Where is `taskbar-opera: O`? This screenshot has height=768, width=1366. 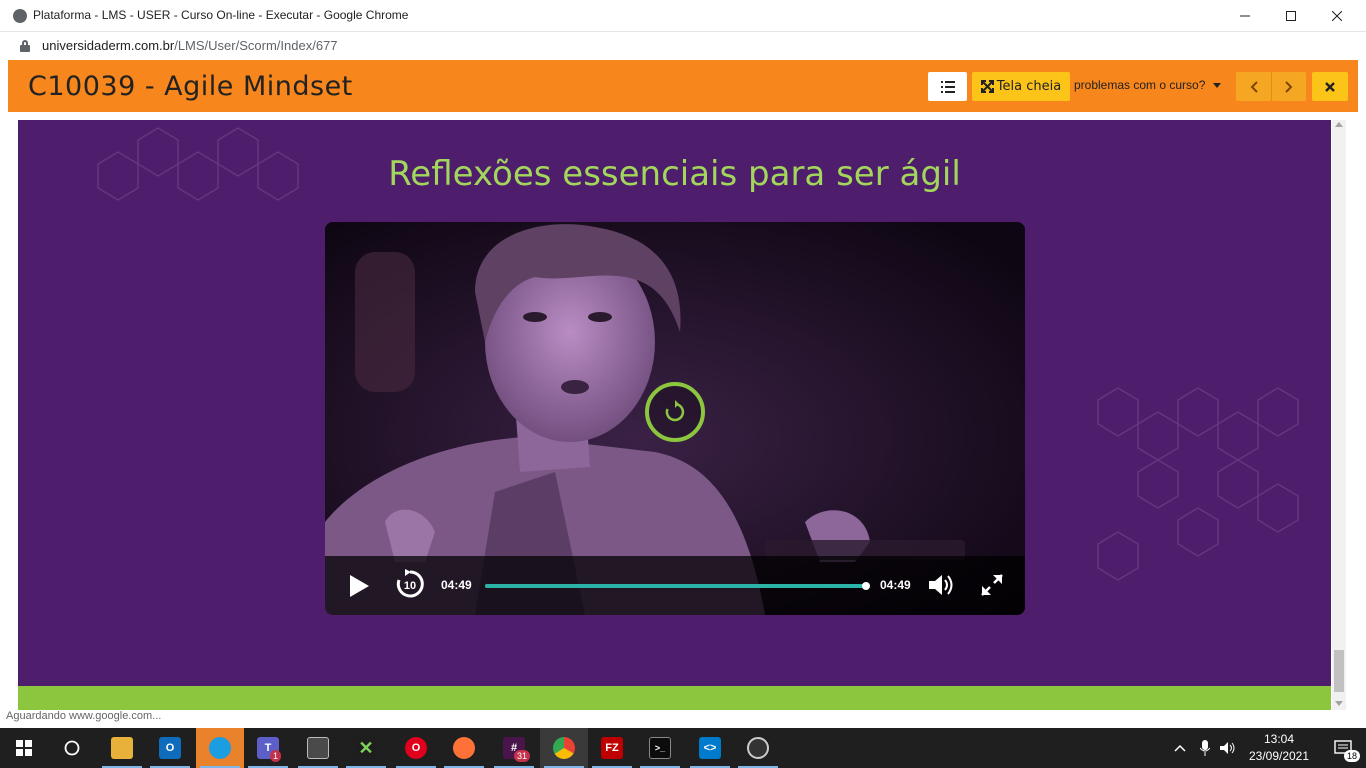 taskbar-opera: O is located at coordinates (416, 748).